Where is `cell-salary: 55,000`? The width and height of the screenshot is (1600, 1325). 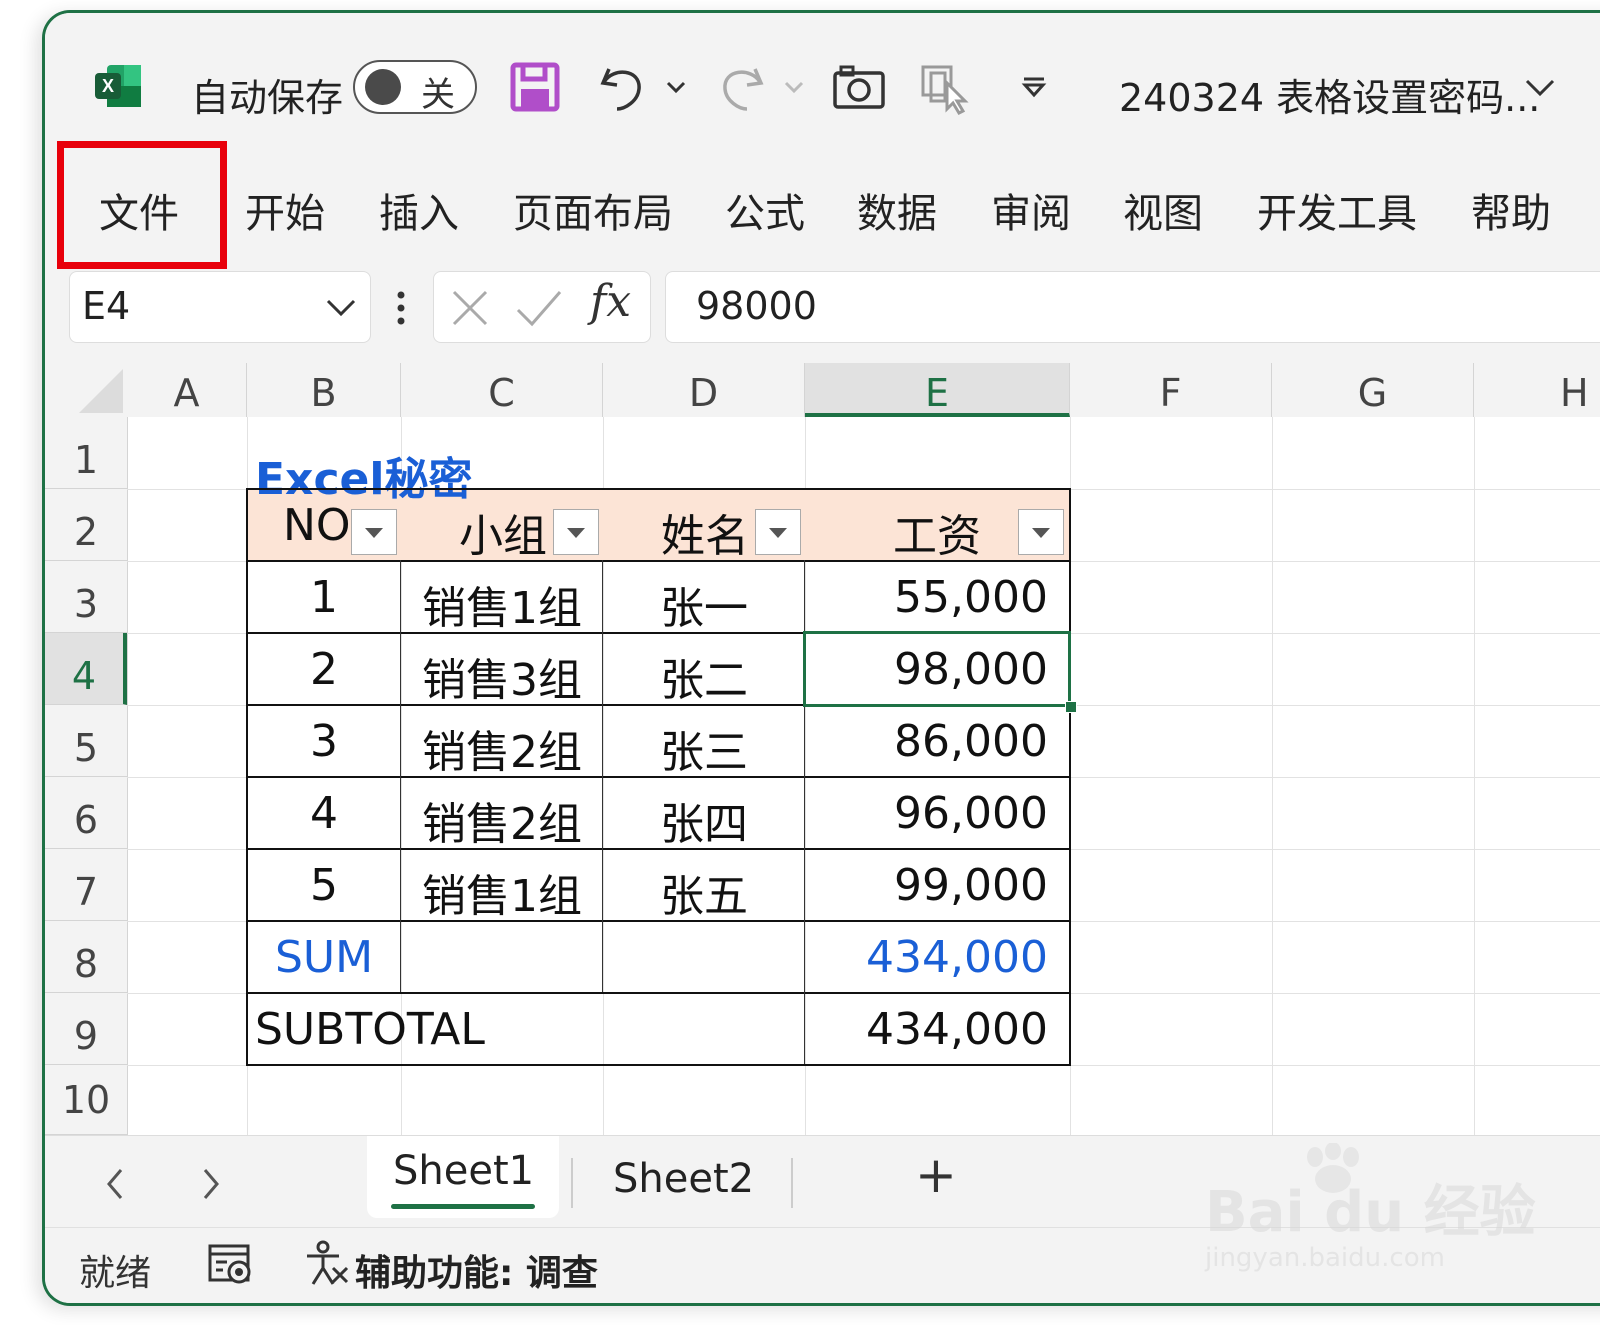
cell-salary: 55,000 is located at coordinates (926, 597).